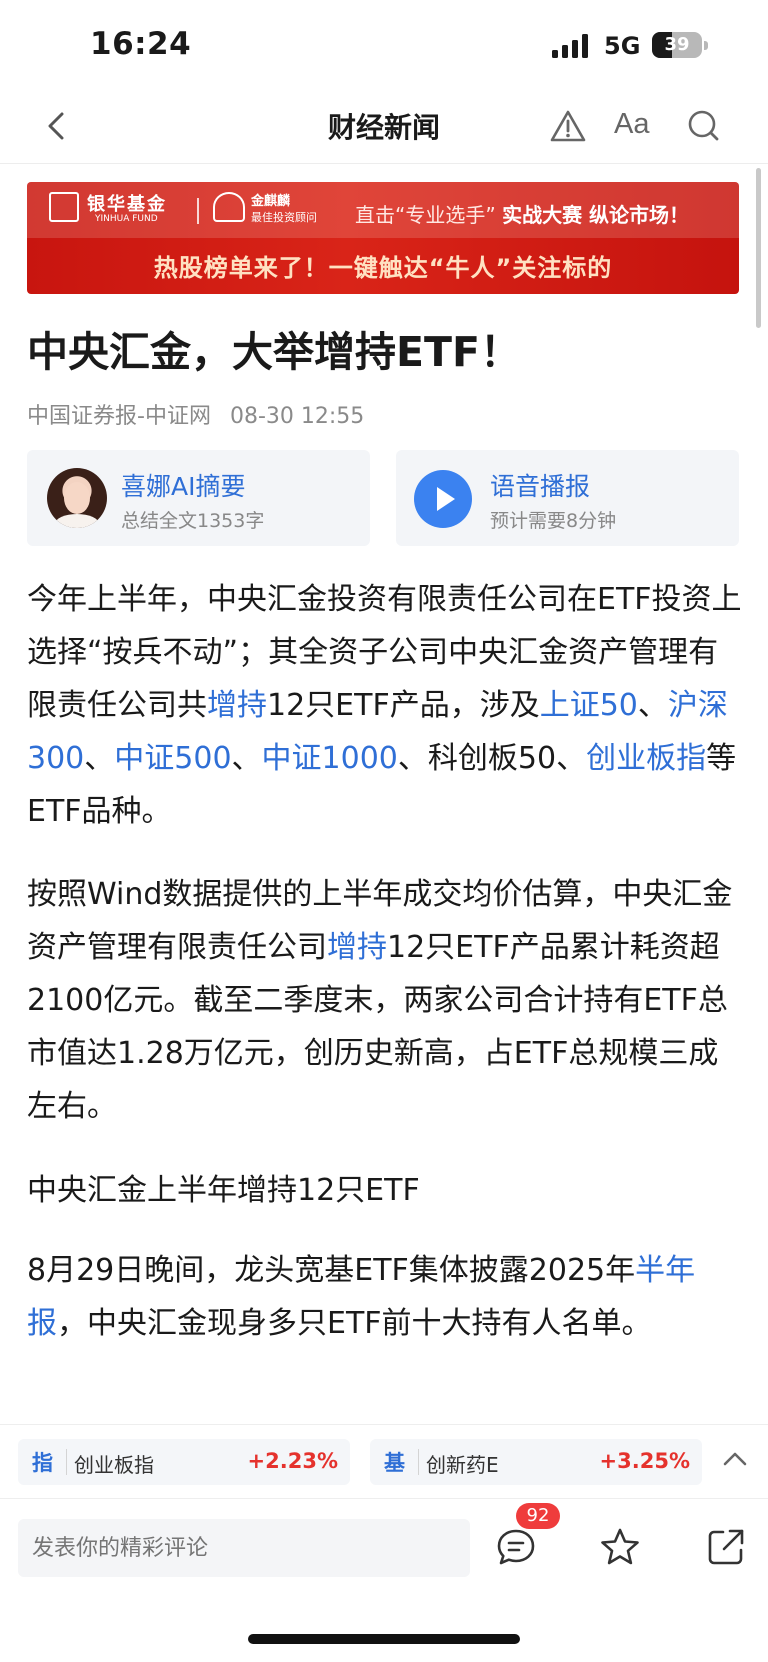  I want to click on stock-link-sz50: 上证50, so click(589, 705).